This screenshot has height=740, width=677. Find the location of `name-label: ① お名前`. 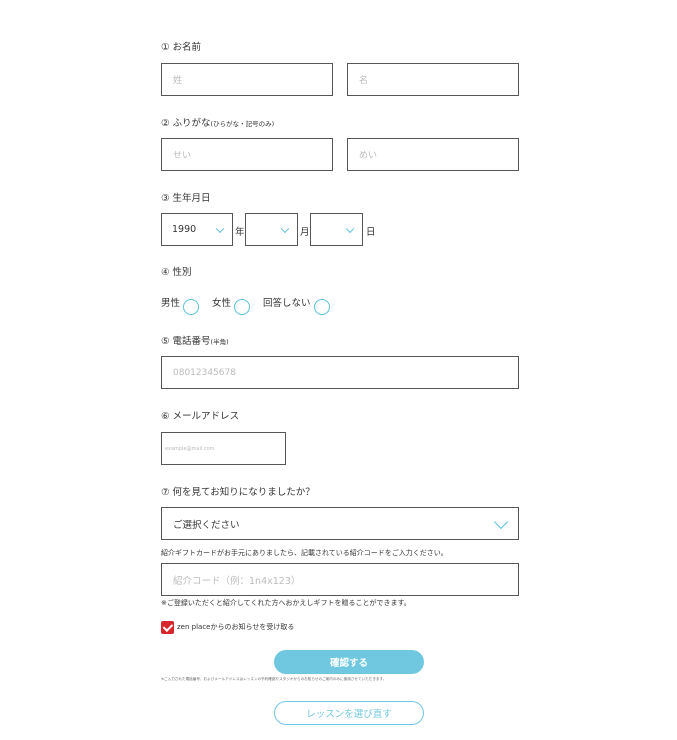

name-label: ① お名前 is located at coordinates (181, 47).